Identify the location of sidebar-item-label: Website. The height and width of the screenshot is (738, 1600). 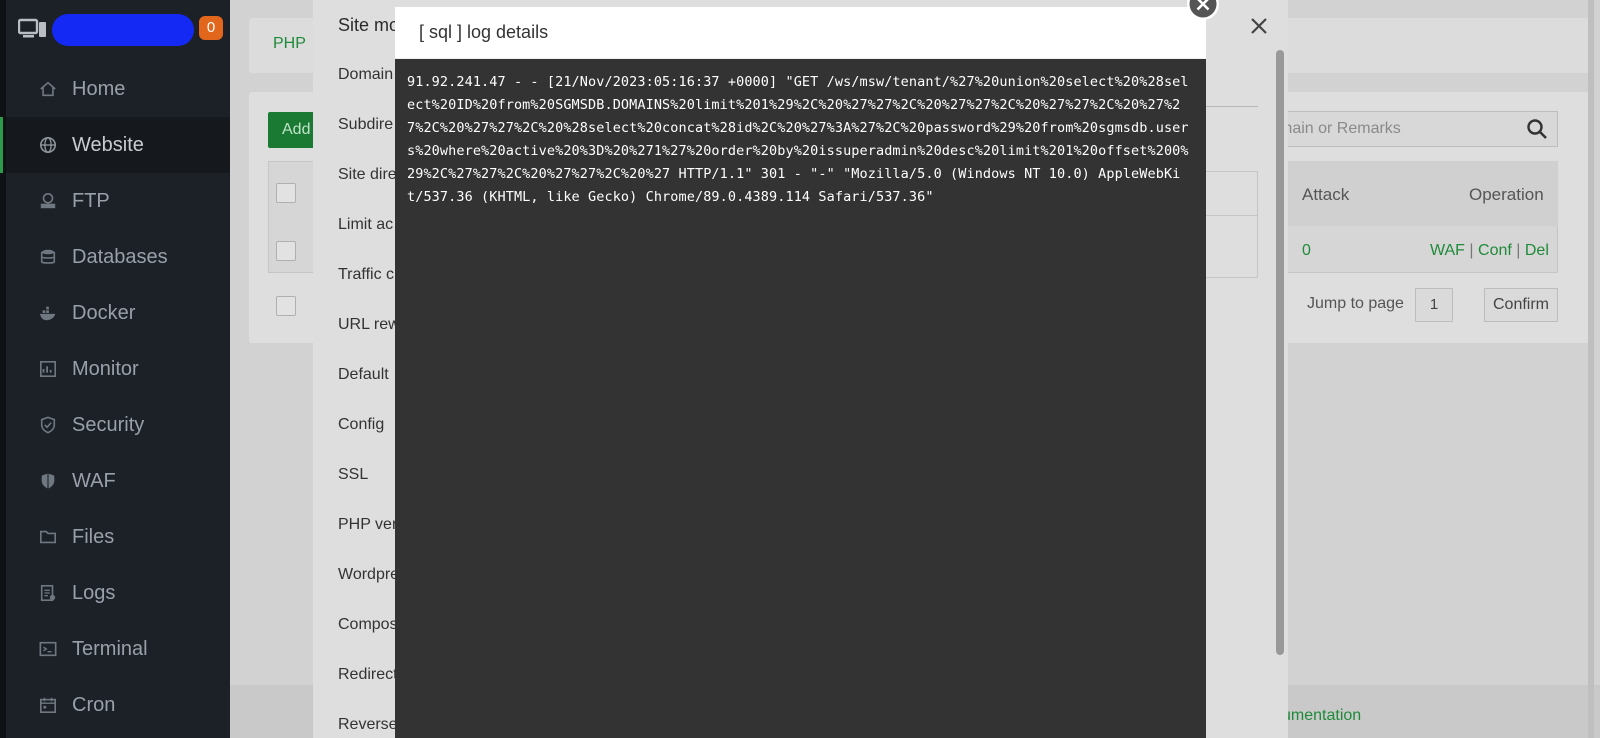
(108, 144).